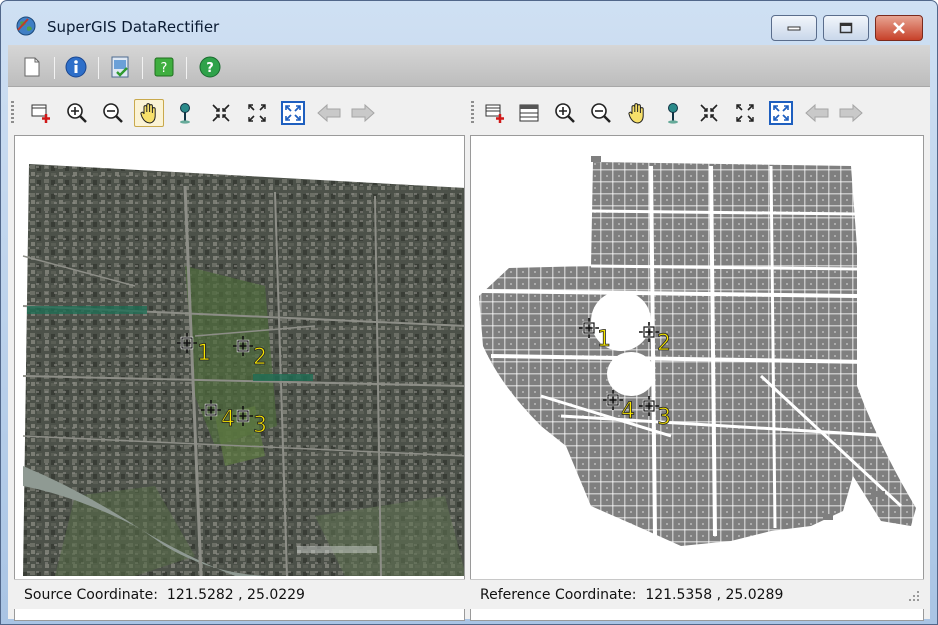 The width and height of the screenshot is (938, 625). I want to click on new-document-icon, so click(32, 67).